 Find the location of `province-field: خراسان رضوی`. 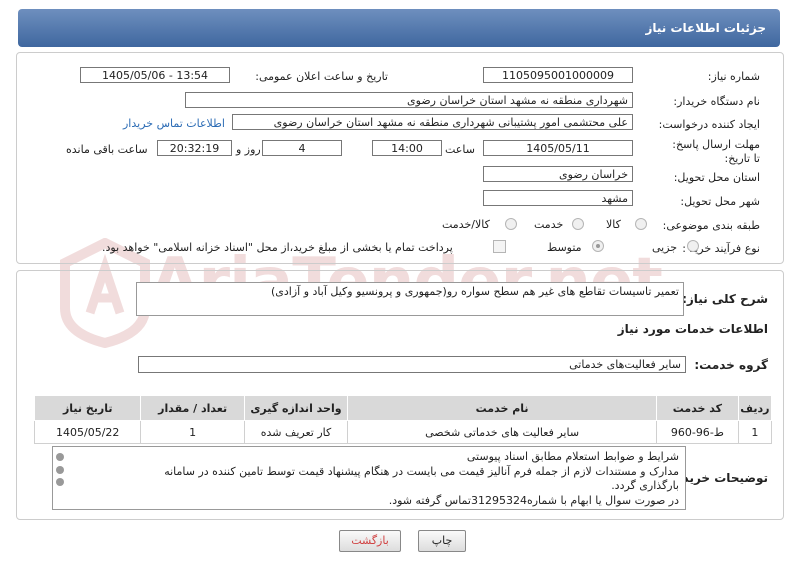

province-field: خراسان رضوی is located at coordinates (558, 174).